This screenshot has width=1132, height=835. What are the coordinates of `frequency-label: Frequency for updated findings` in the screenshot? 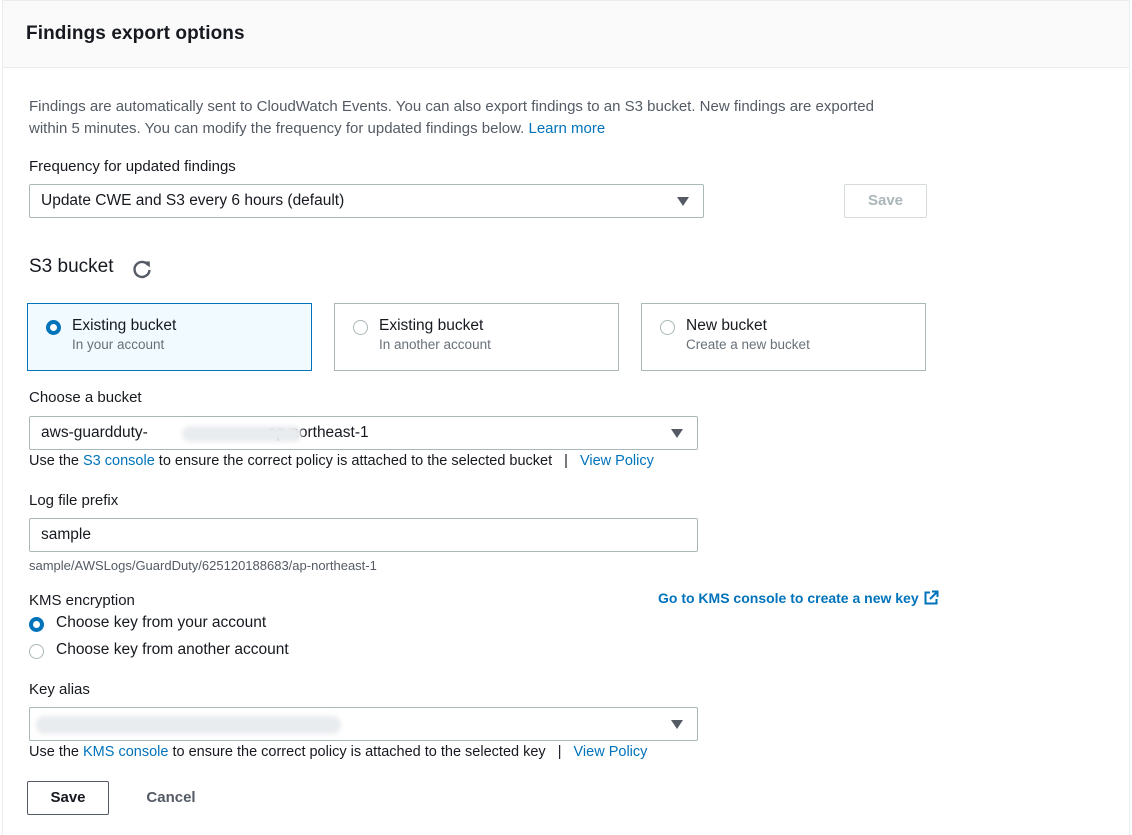 It's located at (132, 166).